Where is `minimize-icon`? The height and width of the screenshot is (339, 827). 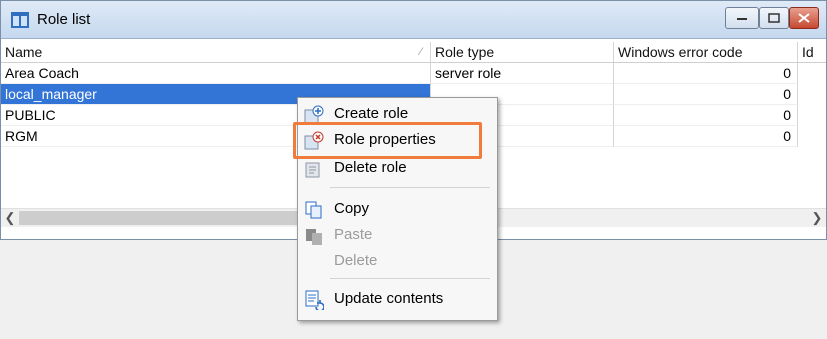
minimize-icon is located at coordinates (742, 19).